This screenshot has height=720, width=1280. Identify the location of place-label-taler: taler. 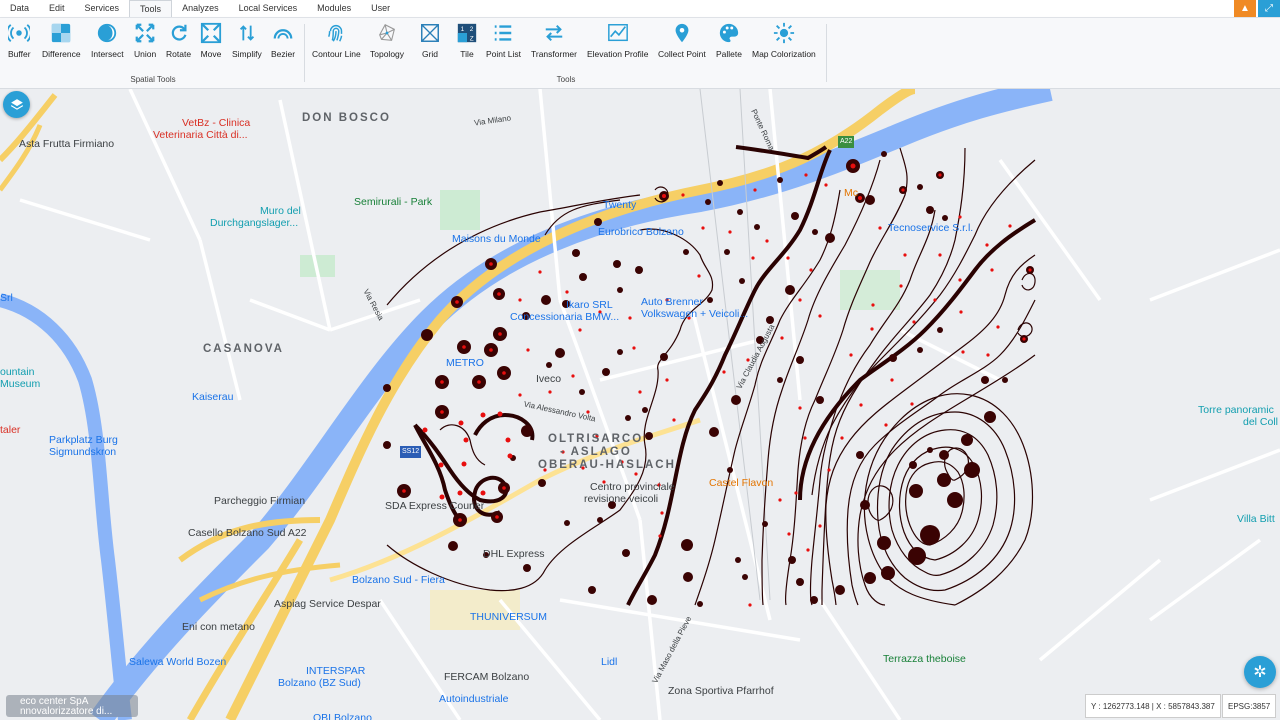
(10, 430).